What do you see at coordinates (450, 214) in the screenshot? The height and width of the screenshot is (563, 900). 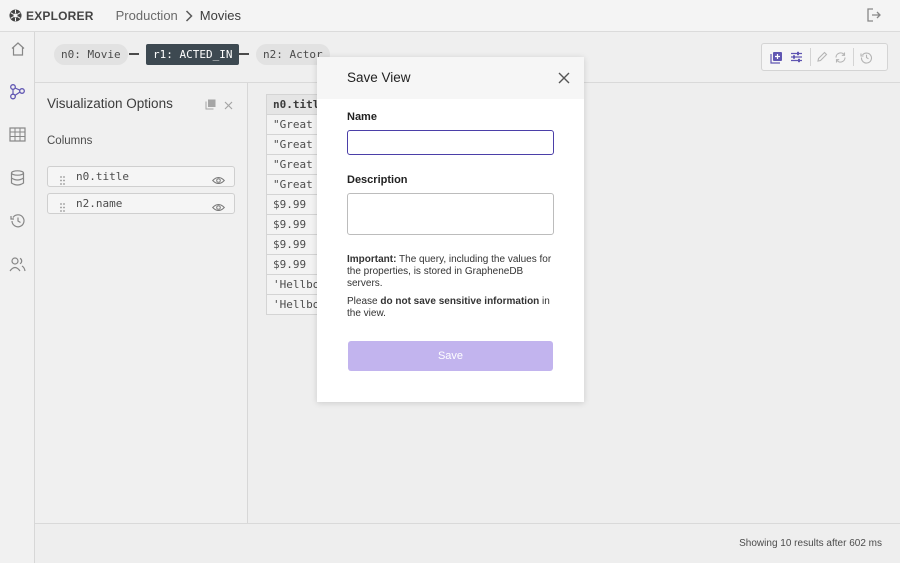 I see `description-field` at bounding box center [450, 214].